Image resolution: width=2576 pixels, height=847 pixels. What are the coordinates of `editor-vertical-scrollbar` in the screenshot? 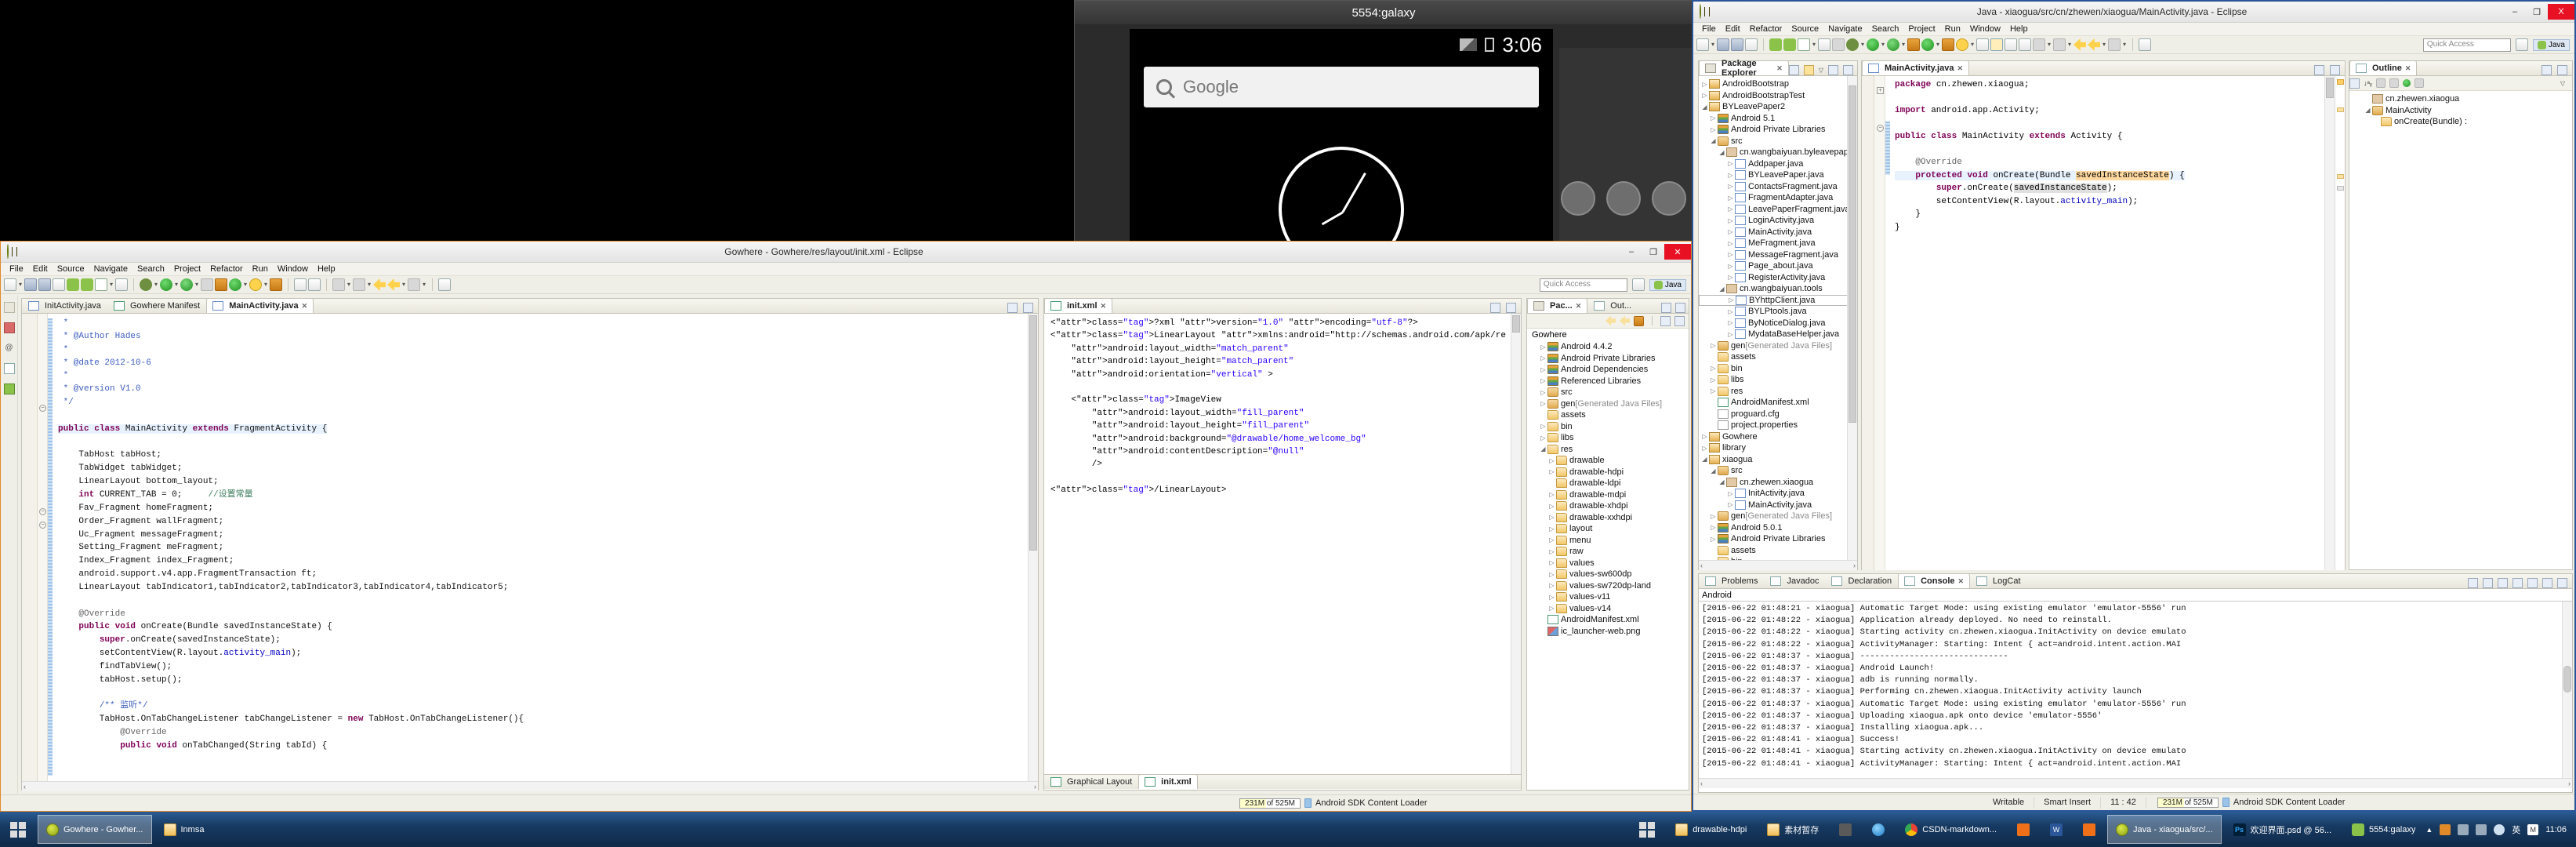 It's located at (2329, 323).